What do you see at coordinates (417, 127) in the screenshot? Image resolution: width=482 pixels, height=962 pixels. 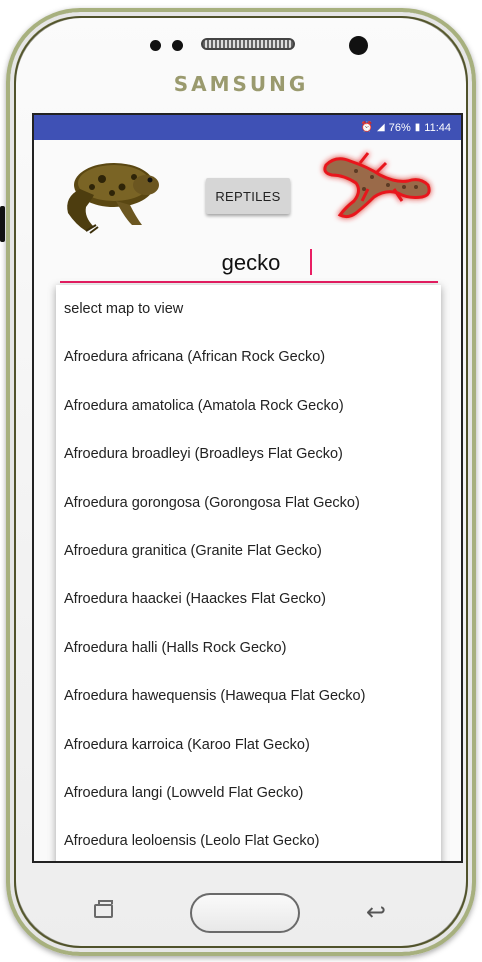 I see `battery-icon: ▮` at bounding box center [417, 127].